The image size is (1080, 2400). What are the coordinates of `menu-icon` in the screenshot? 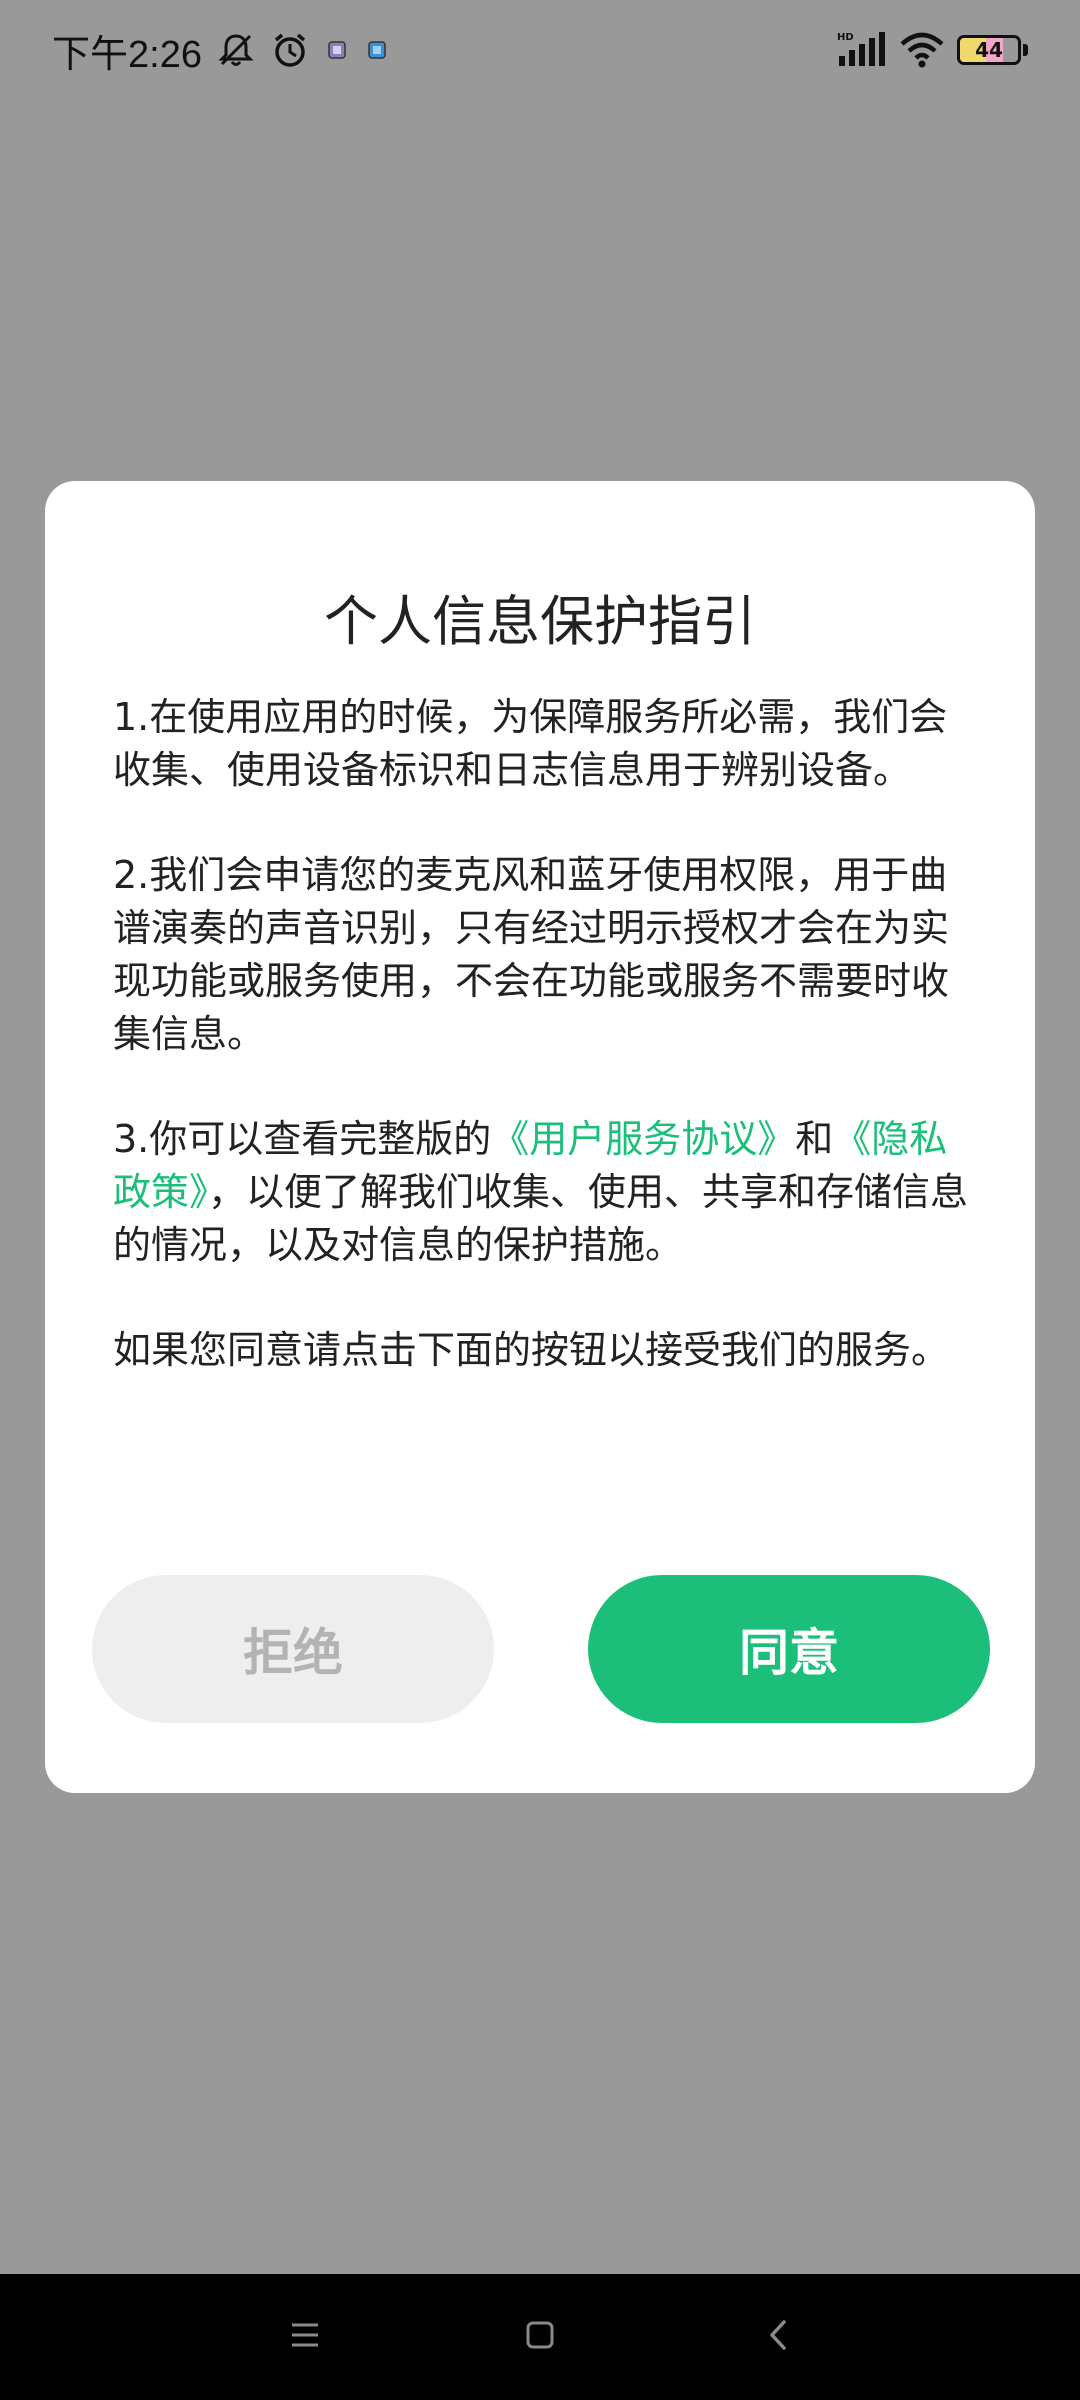 It's located at (305, 2337).